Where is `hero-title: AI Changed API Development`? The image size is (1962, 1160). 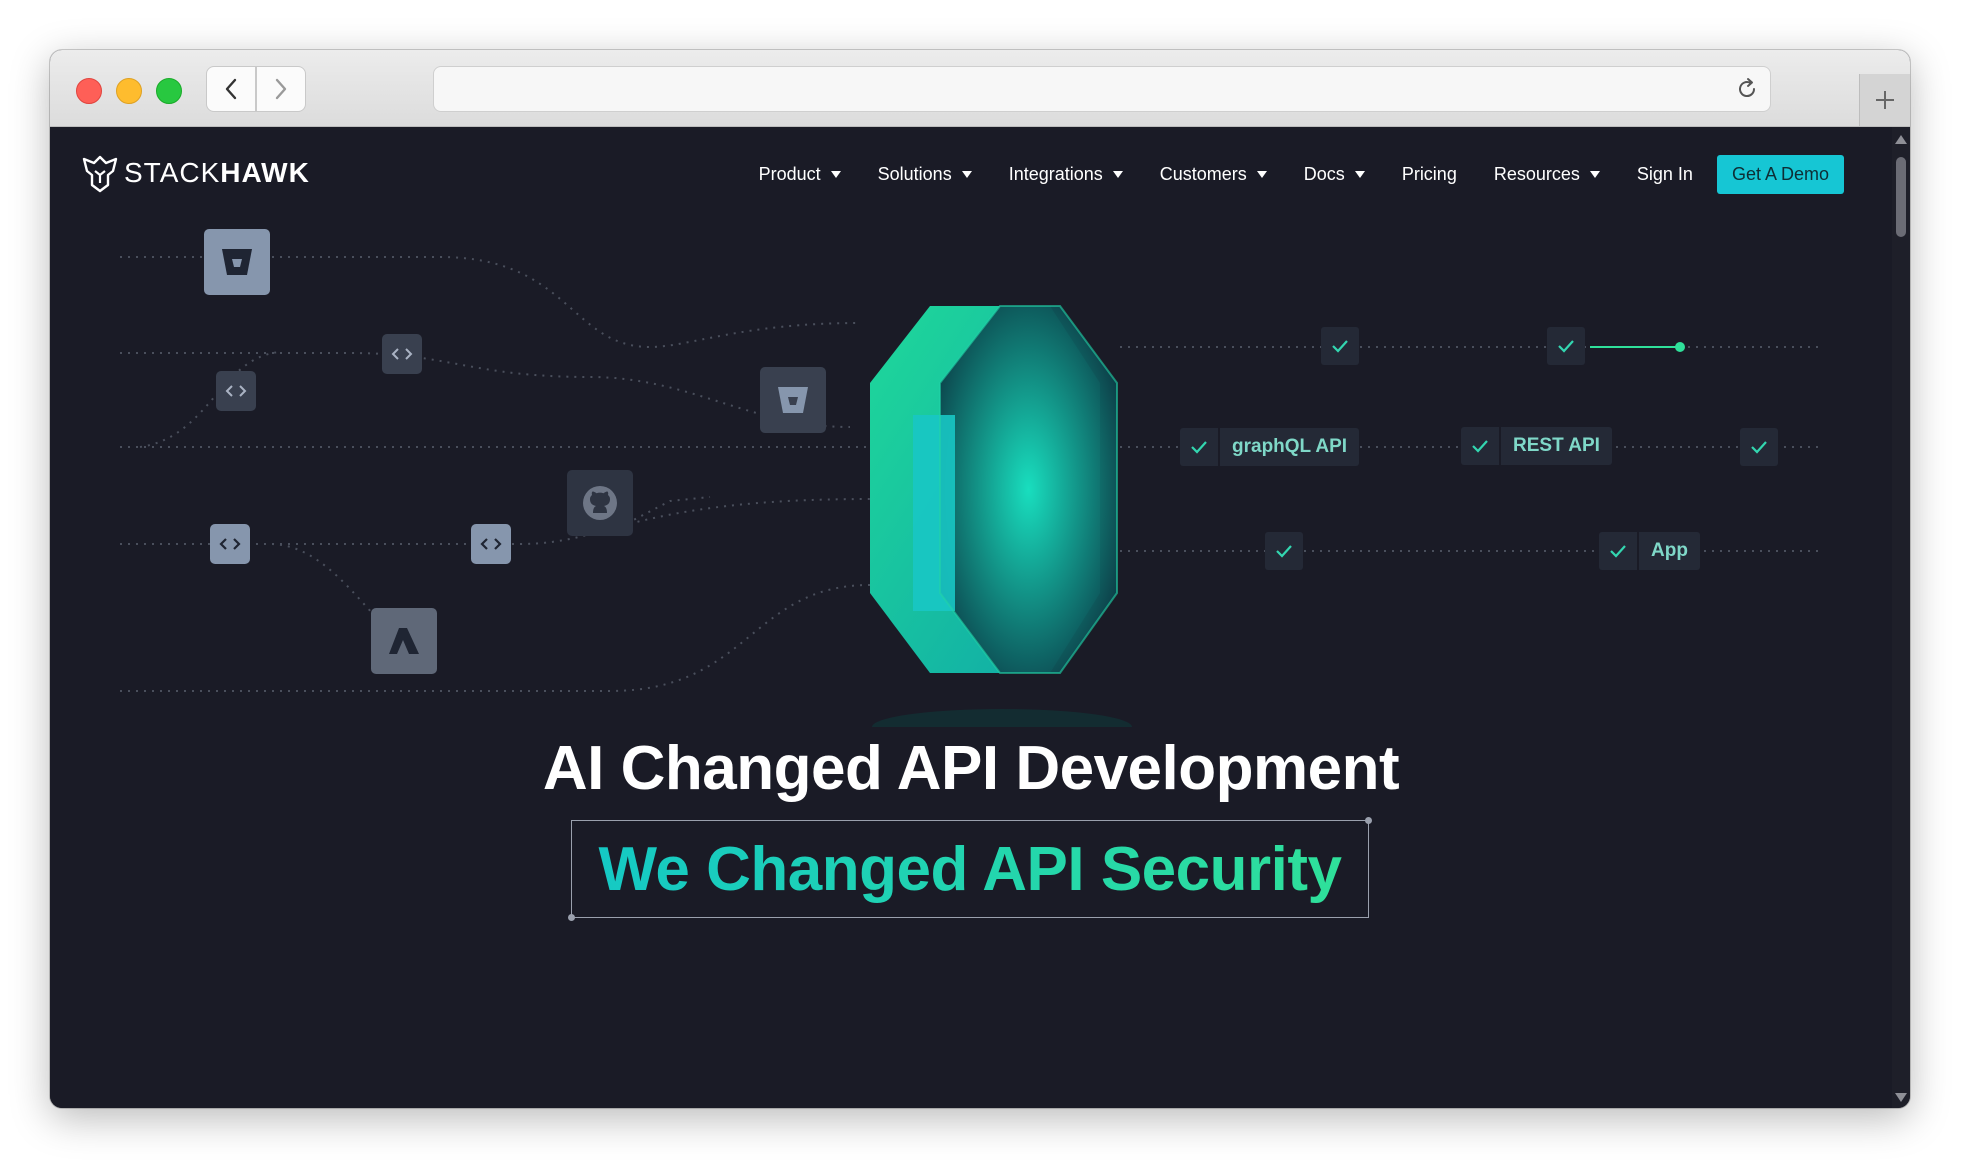 hero-title: AI Changed API Development is located at coordinates (971, 768).